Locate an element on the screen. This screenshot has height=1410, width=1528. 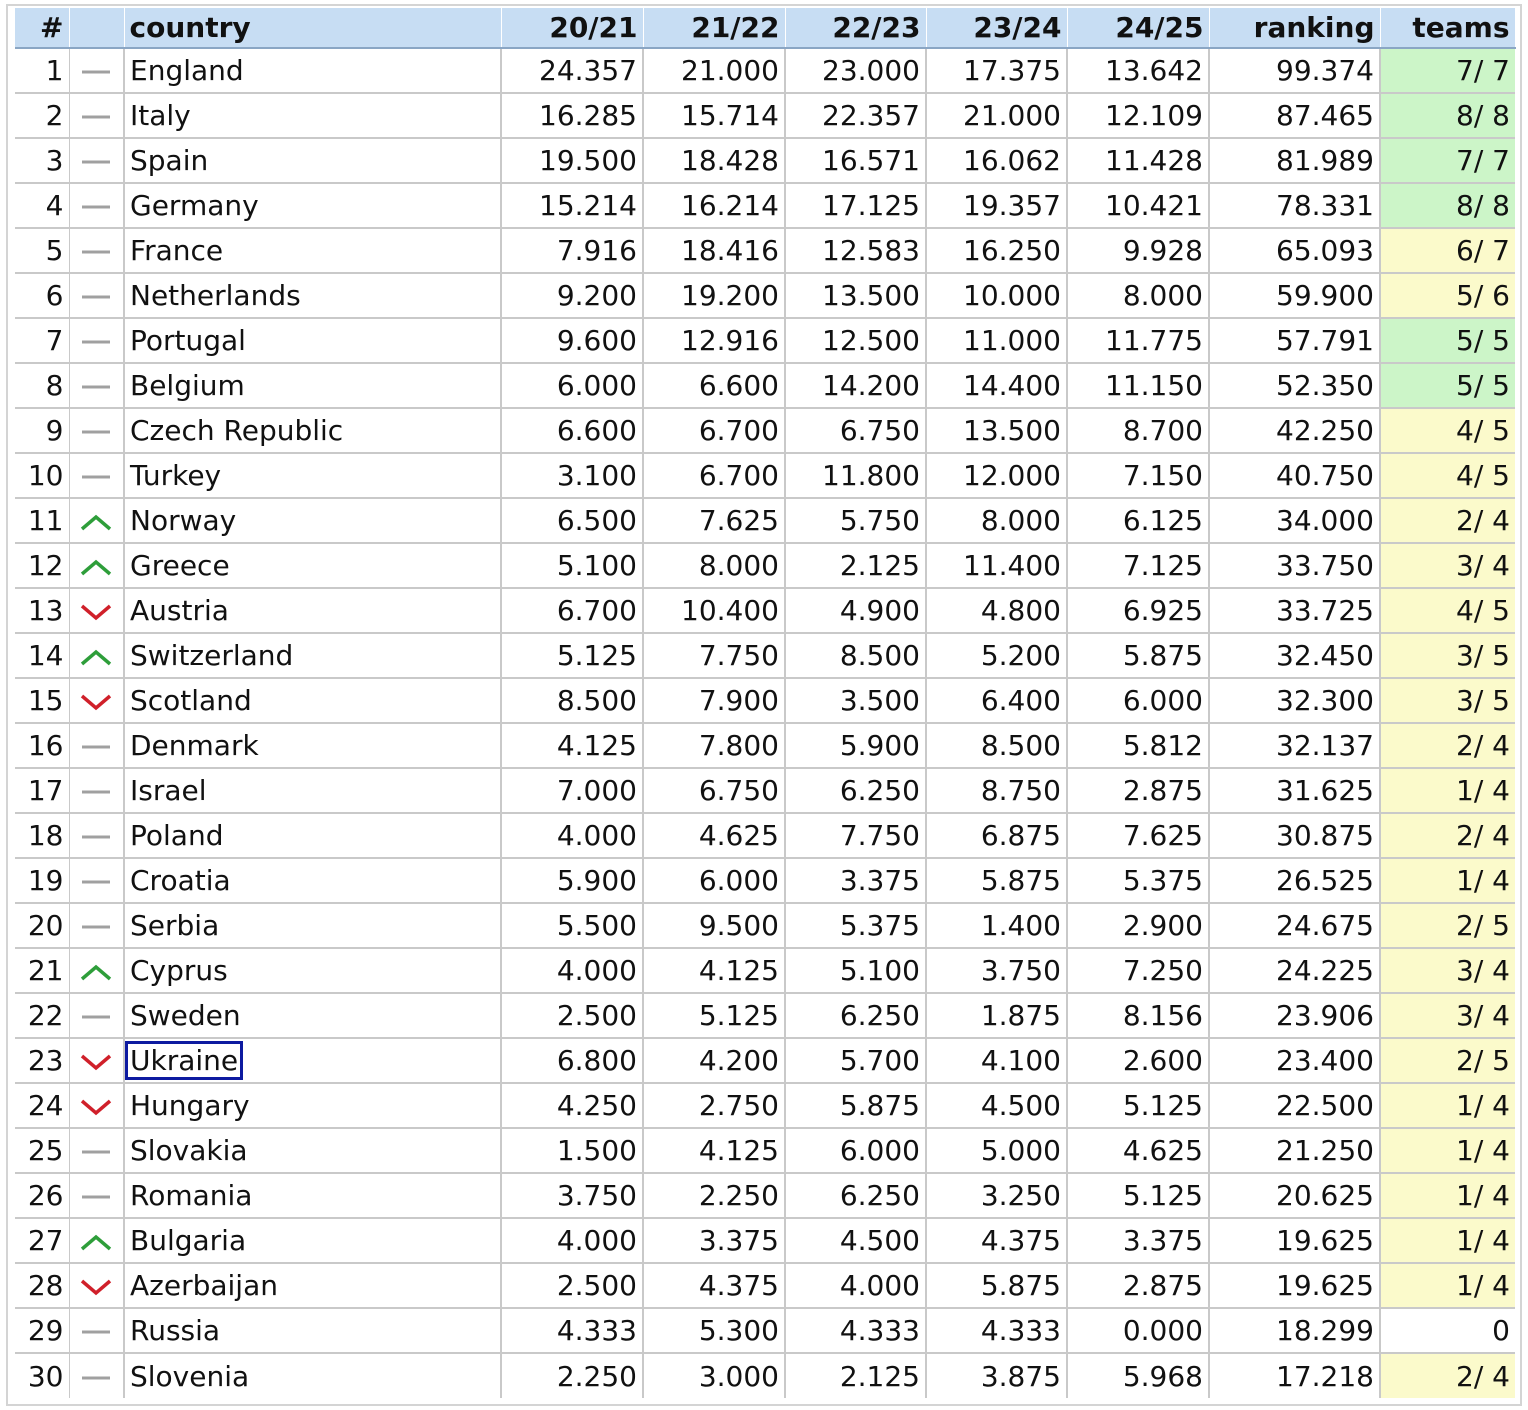
country-cell: Serbia is located at coordinates (312, 926).